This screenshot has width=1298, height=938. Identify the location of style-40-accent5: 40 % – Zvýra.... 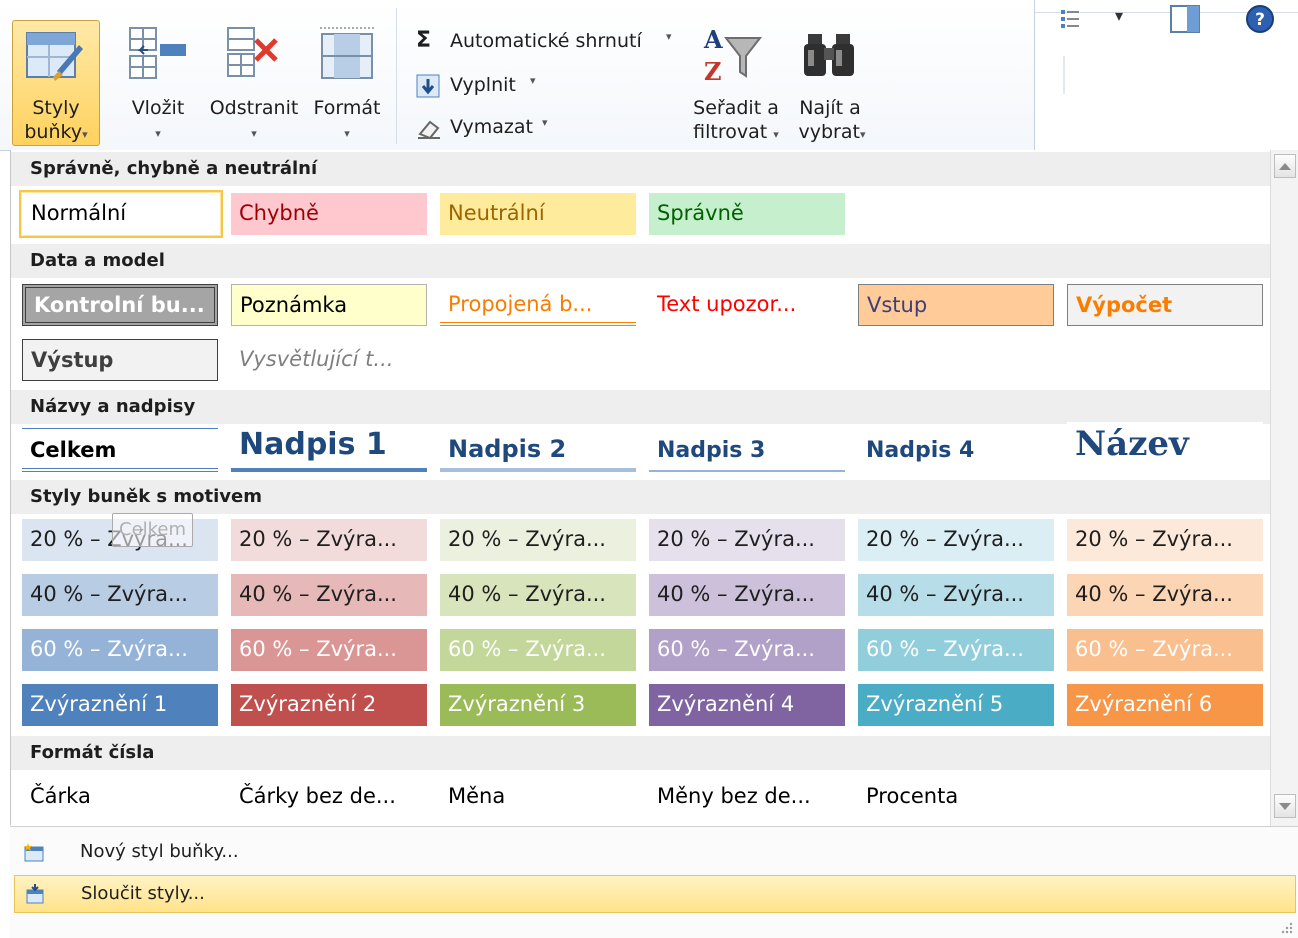
(956, 595).